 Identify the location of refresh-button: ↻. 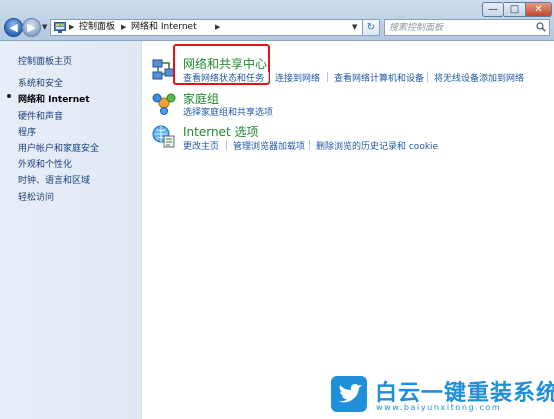
(371, 27).